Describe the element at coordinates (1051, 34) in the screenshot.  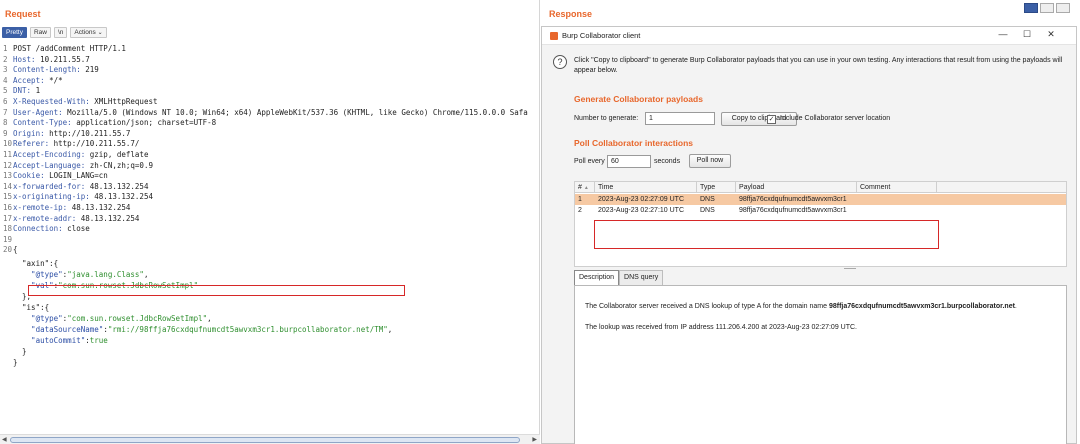
I see `close-button: ✕` at that location.